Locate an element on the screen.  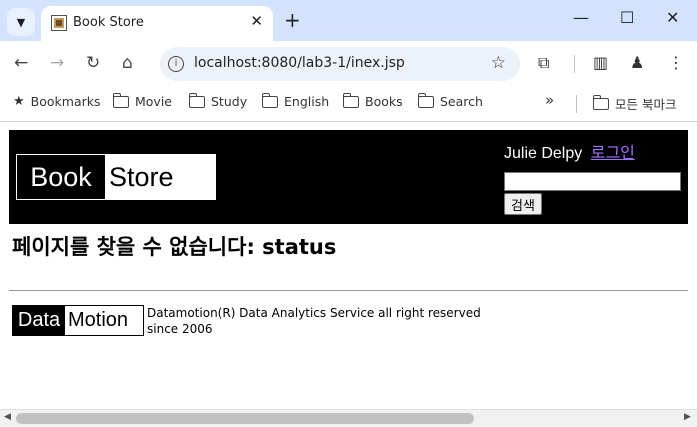
side-panel-icon: ▥ is located at coordinates (600, 62).